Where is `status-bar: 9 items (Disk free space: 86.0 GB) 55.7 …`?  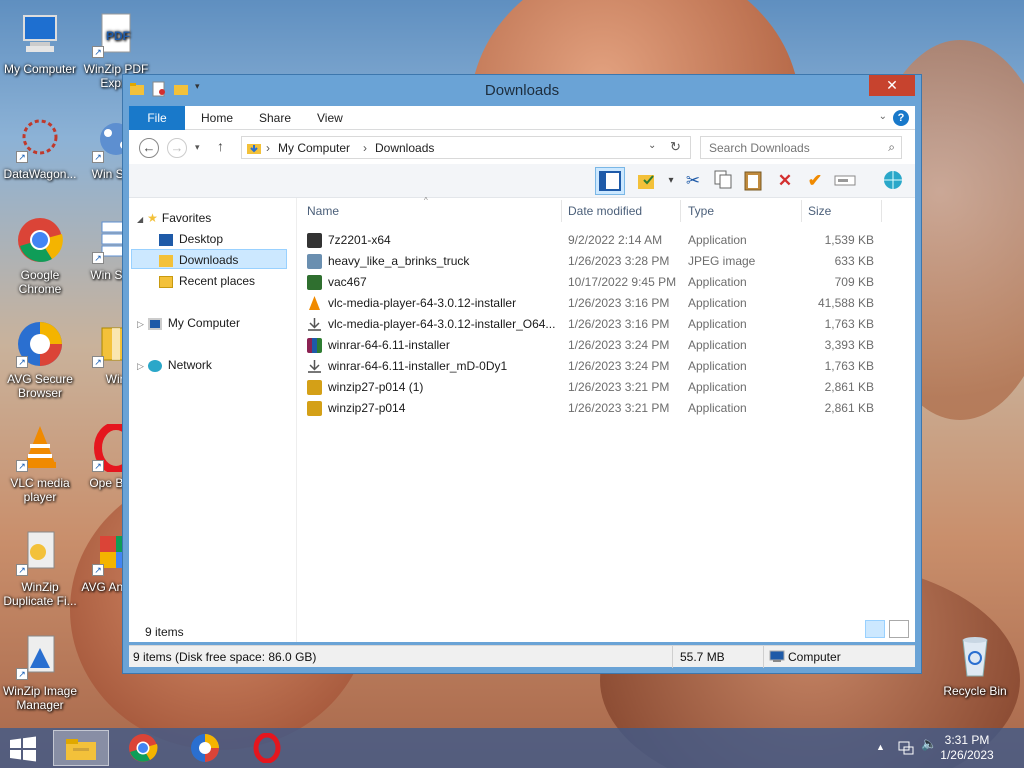 status-bar: 9 items (Disk free space: 86.0 GB) 55.7 … is located at coordinates (522, 656).